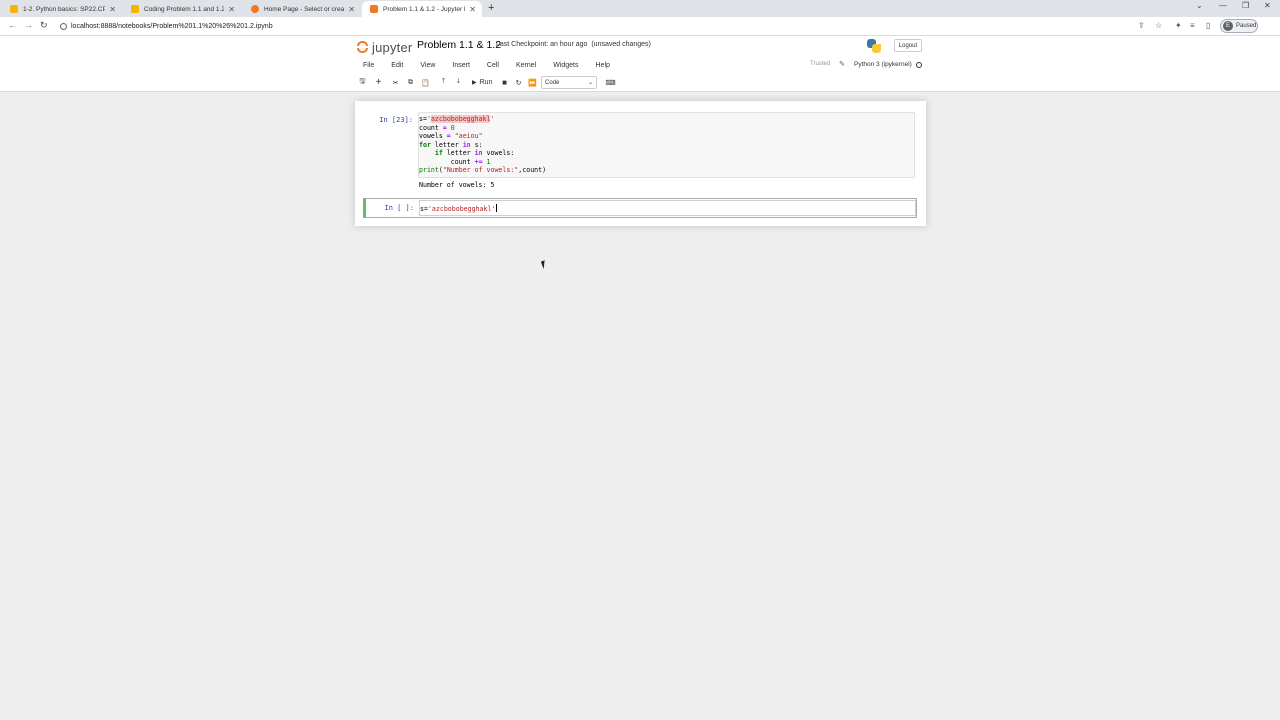 This screenshot has height=720, width=1280. What do you see at coordinates (396, 120) in the screenshot?
I see `input-prompt: In [23]:` at bounding box center [396, 120].